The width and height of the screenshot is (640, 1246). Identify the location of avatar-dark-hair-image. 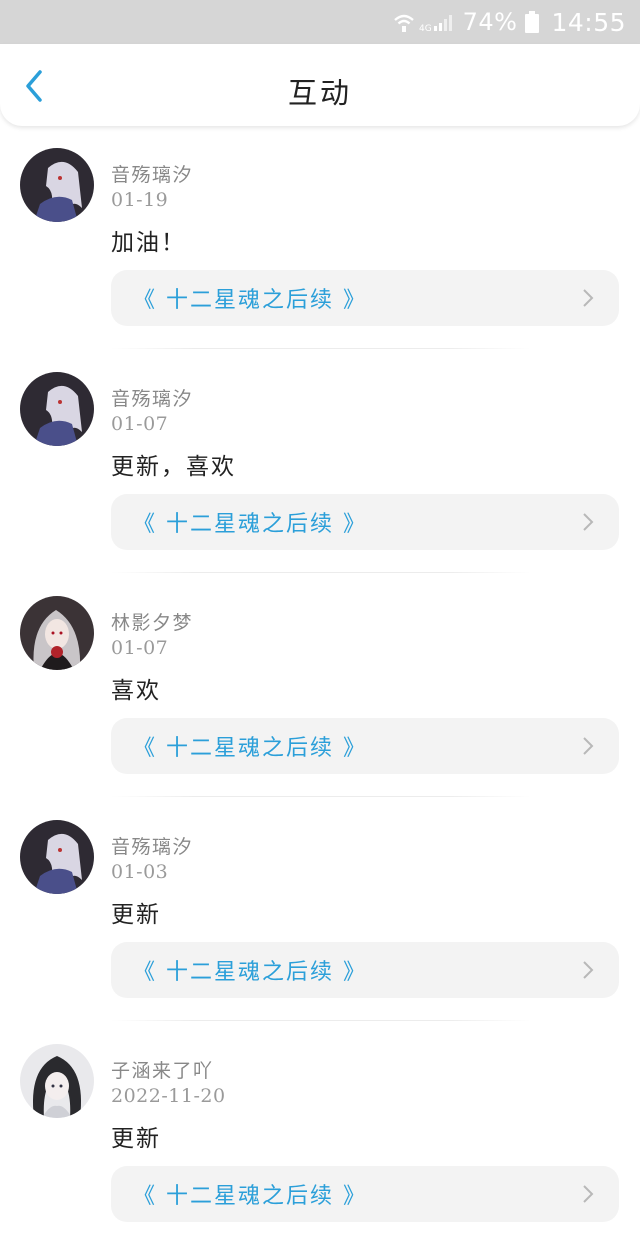
(57, 1081).